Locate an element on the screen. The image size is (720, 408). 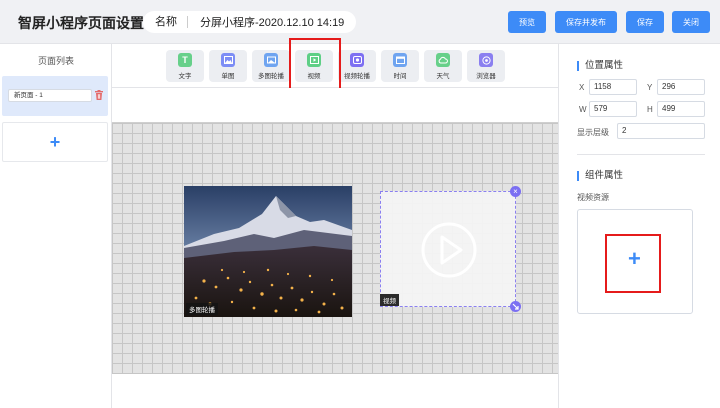
tool-label: 浏览器 is located at coordinates (486, 76).